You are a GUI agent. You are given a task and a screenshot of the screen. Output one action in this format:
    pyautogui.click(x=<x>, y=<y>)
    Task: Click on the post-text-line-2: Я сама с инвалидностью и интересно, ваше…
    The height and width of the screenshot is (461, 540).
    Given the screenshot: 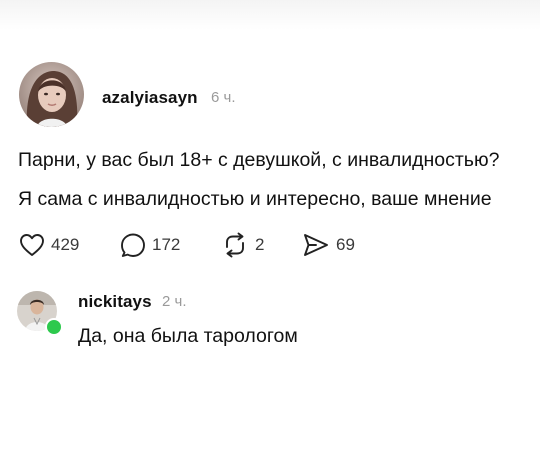 What is the action you would take?
    pyautogui.click(x=255, y=199)
    